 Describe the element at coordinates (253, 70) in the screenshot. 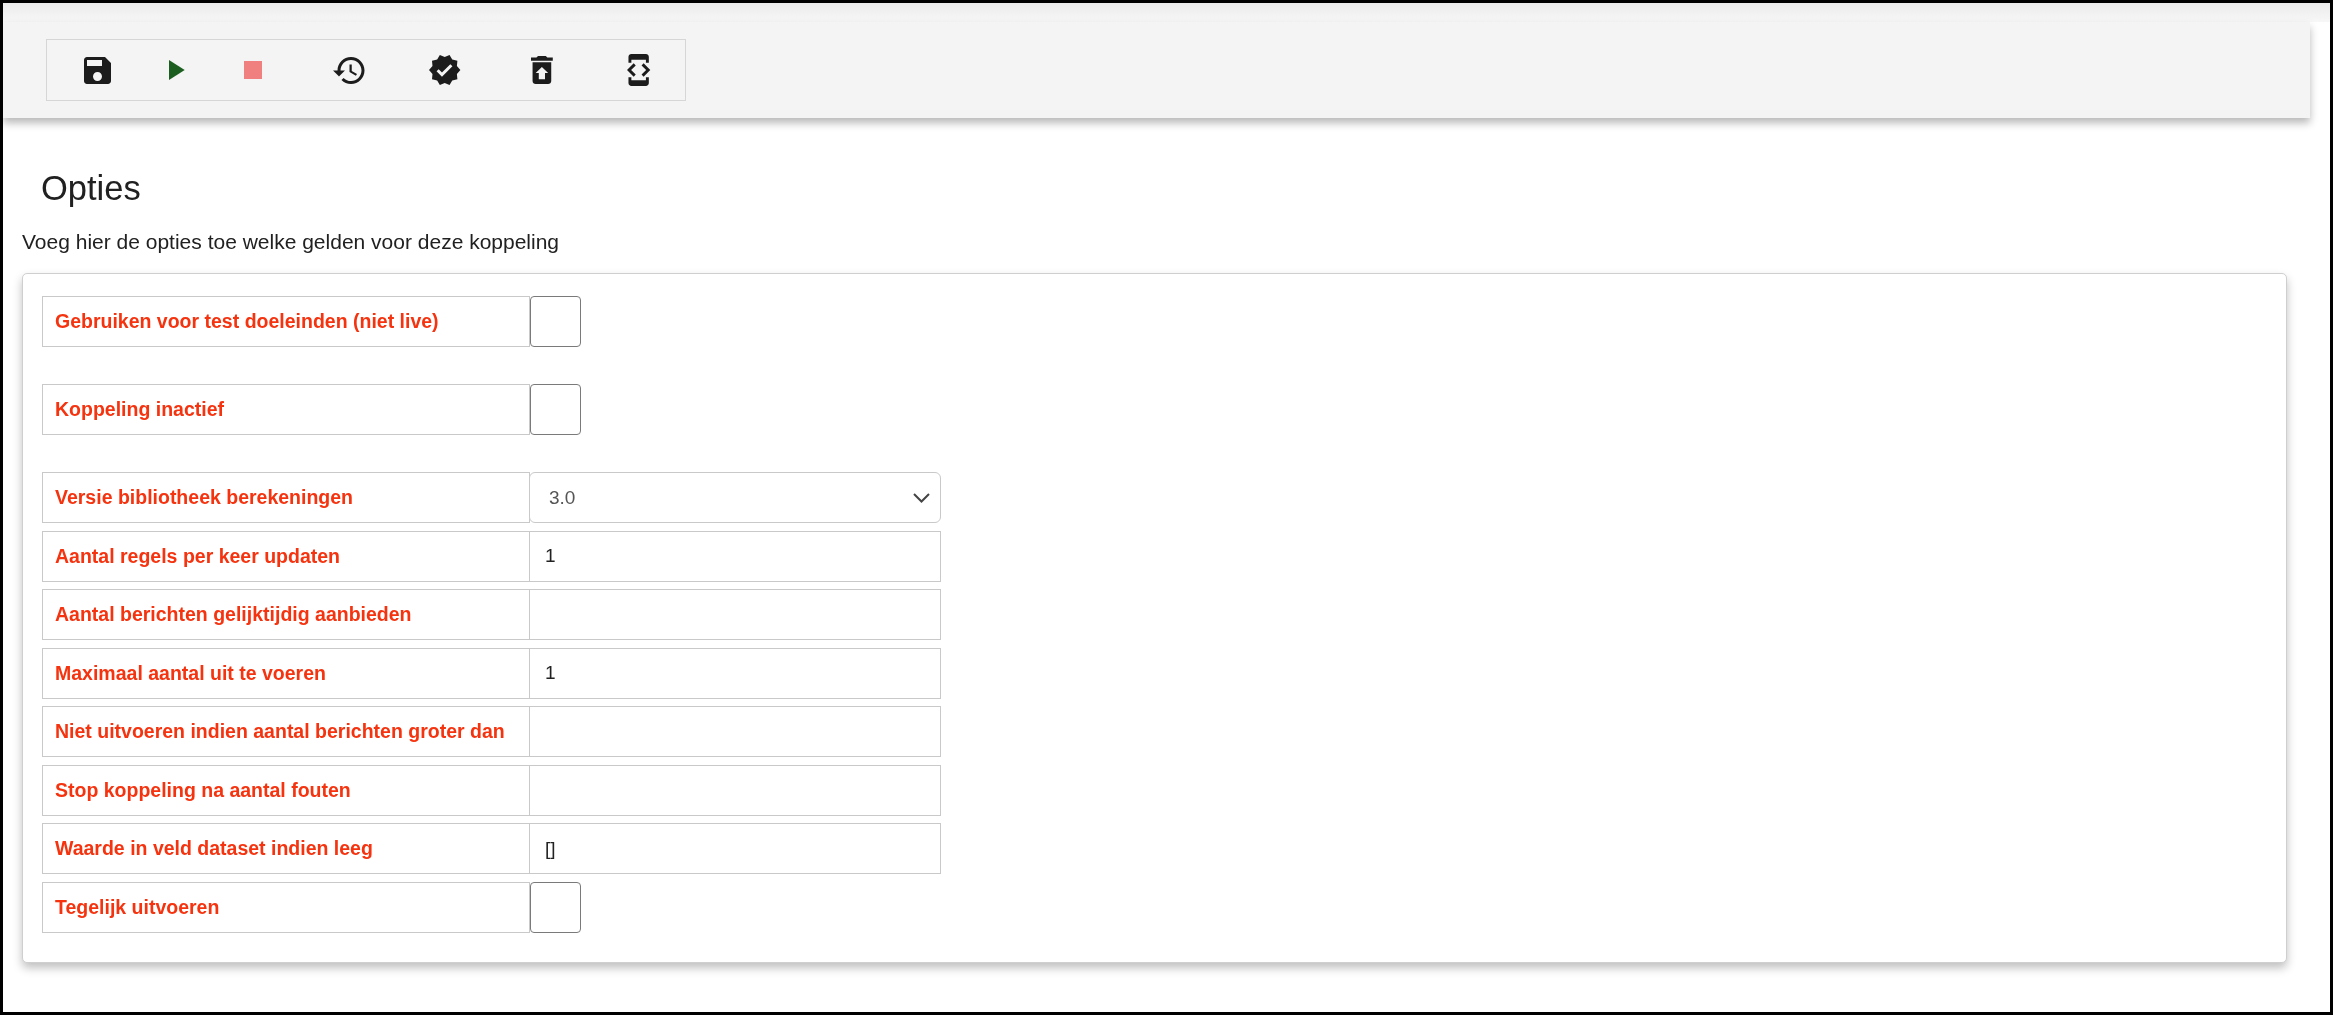

I see `stop-icon` at that location.